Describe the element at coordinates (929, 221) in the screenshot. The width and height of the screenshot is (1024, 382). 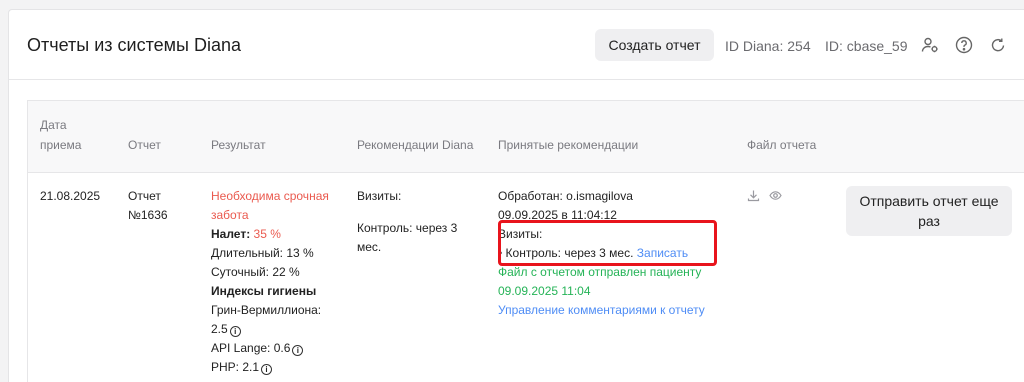
I see `resend-report-line2: раз` at that location.